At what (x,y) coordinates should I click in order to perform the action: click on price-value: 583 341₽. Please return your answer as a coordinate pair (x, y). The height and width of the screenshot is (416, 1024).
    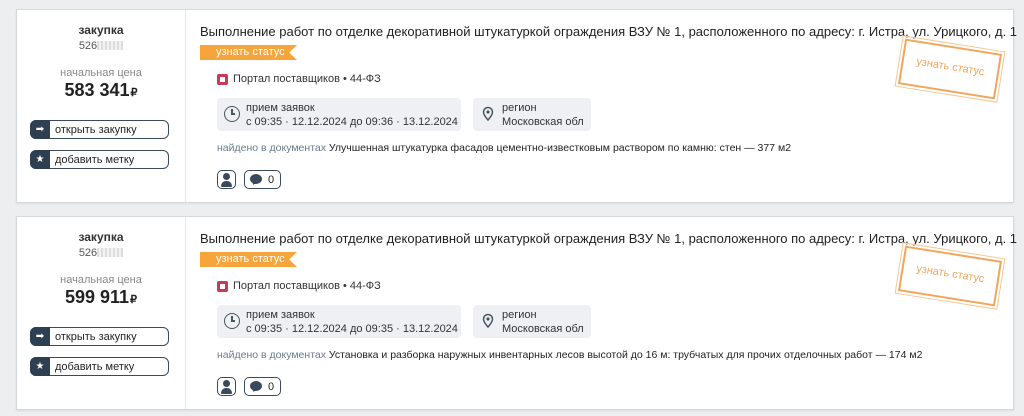
    Looking at the image, I should click on (101, 90).